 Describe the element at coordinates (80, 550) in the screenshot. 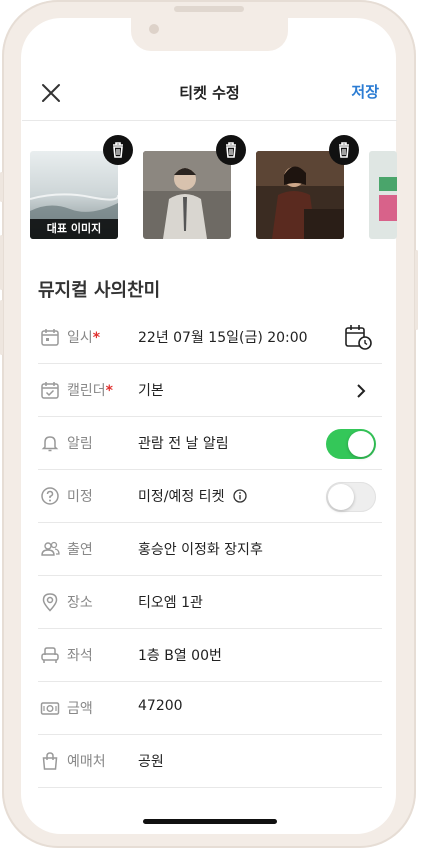

I see `cast-label: 출연` at that location.